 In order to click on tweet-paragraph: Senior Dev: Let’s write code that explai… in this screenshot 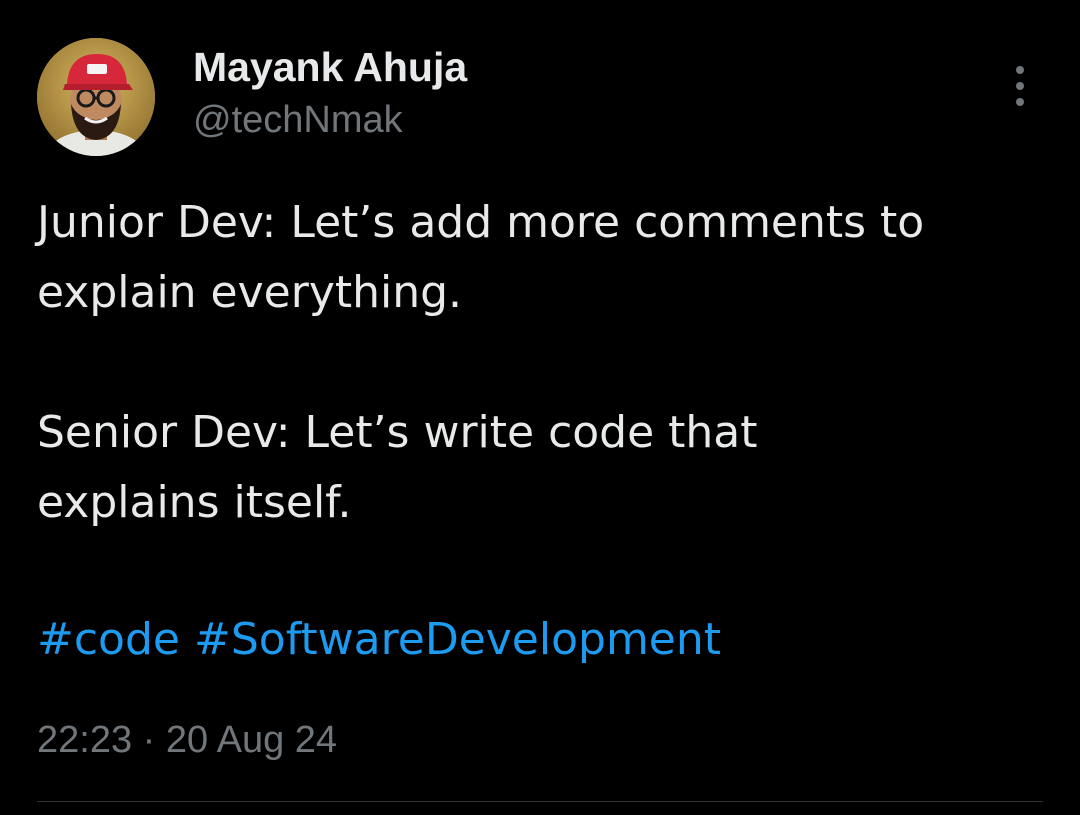, I will do `click(397, 467)`.